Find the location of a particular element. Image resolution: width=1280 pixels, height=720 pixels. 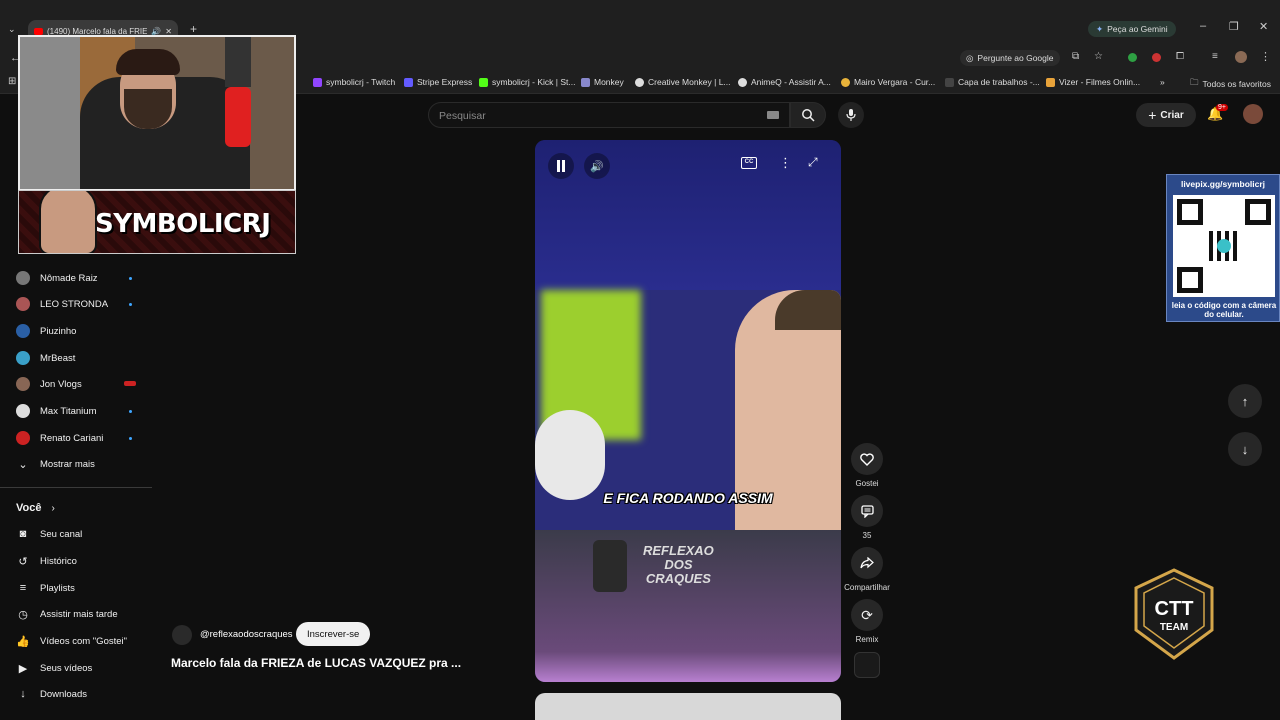

qr-code-image is located at coordinates (1224, 246).